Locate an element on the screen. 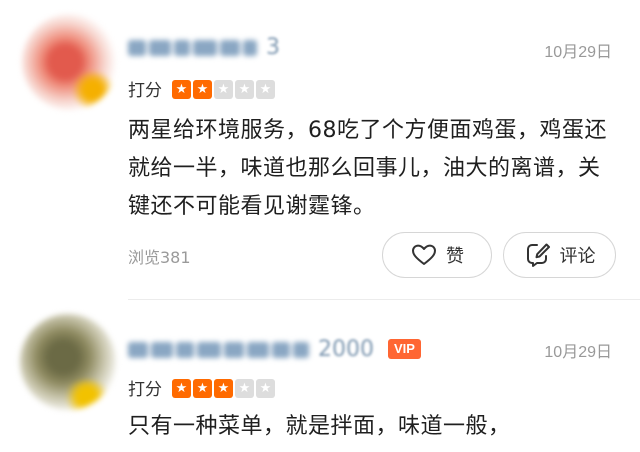 This screenshot has height=452, width=640. username-visible-fragment: 2000 is located at coordinates (346, 349).